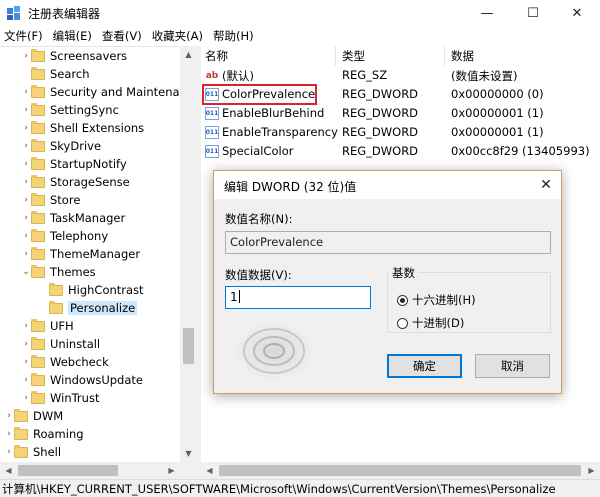 Image resolution: width=600 pixels, height=497 pixels. Describe the element at coordinates (258, 151) in the screenshot. I see `value-name: SpecialColor` at that location.